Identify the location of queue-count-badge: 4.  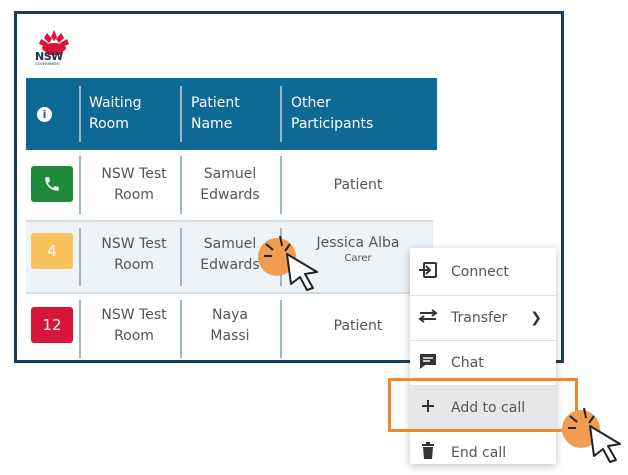
(52, 251).